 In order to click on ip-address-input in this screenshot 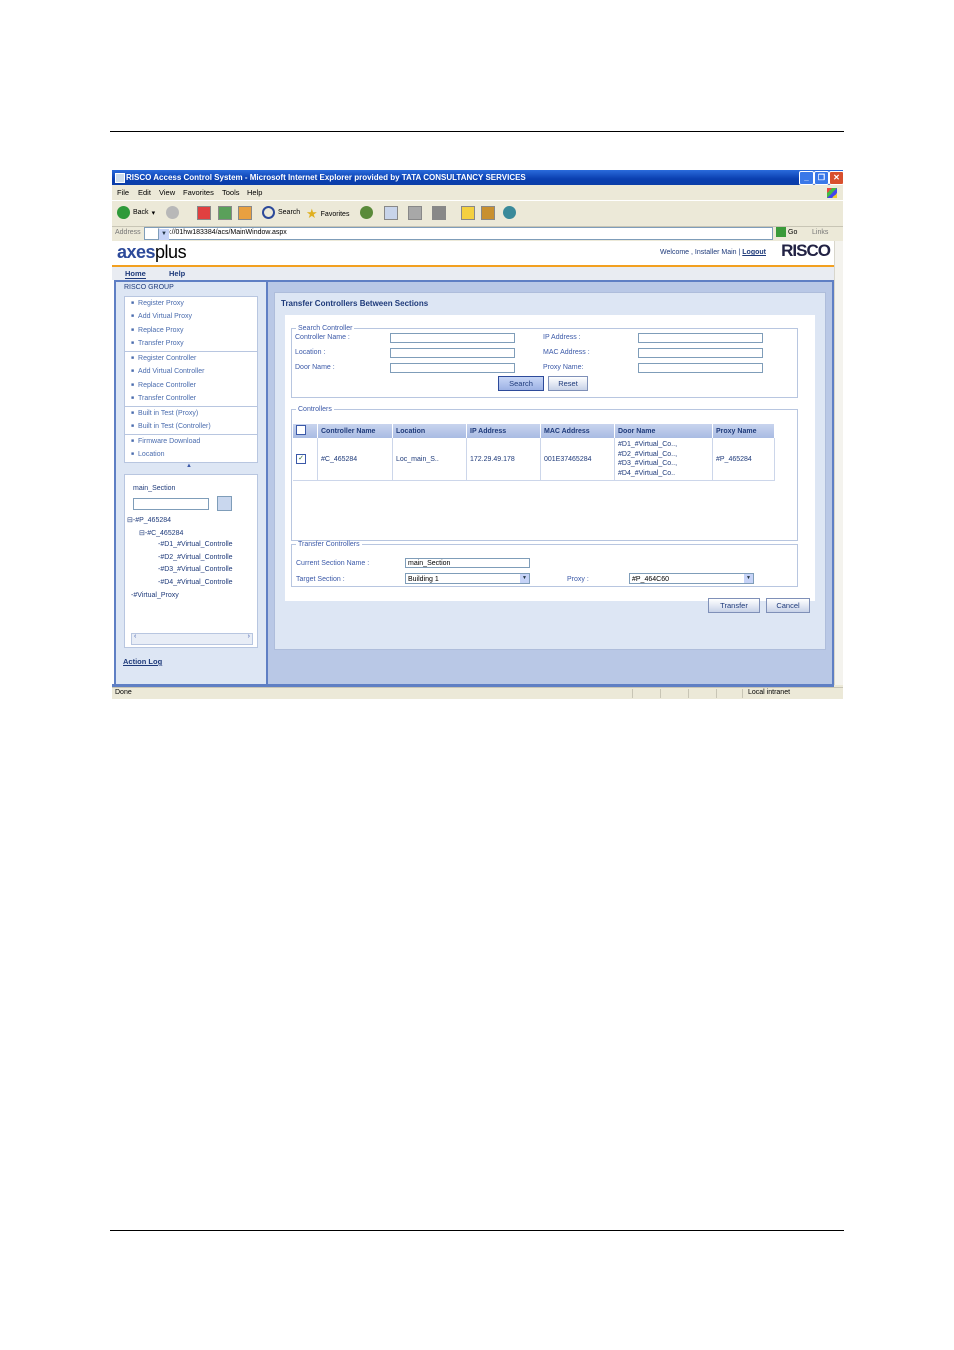, I will do `click(700, 338)`.